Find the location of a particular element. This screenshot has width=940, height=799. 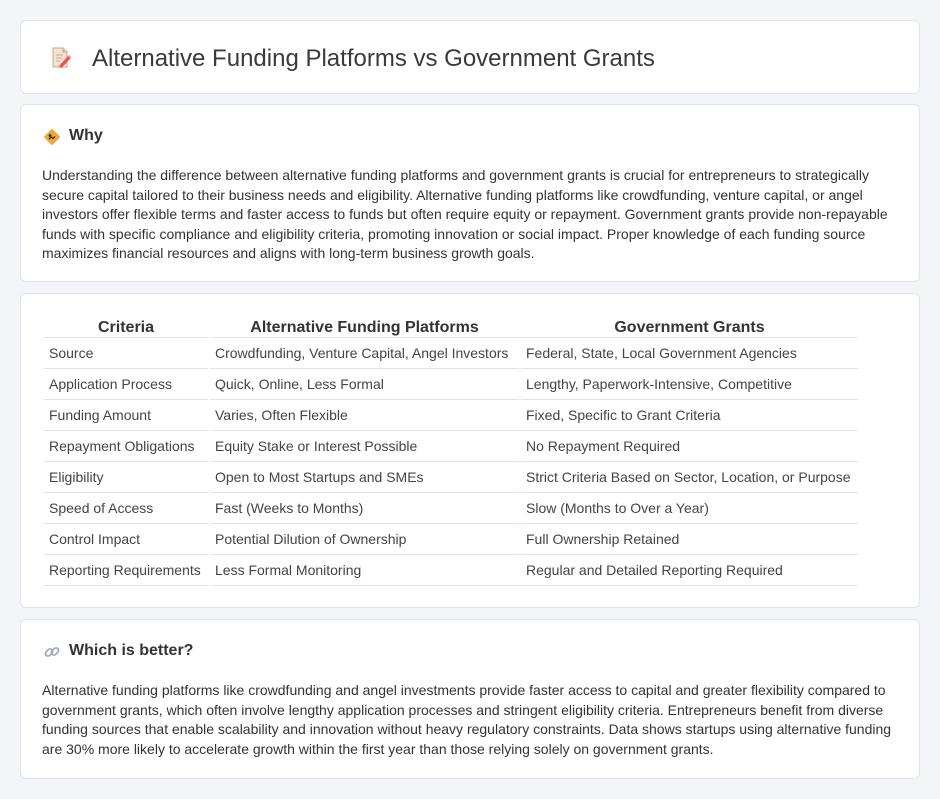

column-header-alternative: Alternative Funding Platforms is located at coordinates (364, 326).